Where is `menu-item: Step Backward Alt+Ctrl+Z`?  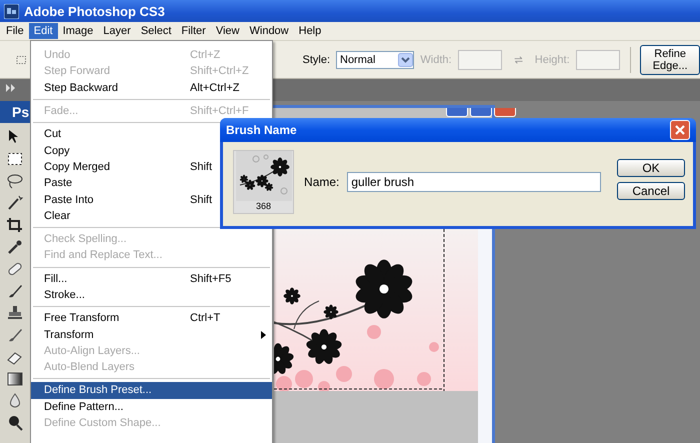 menu-item: Step Backward Alt+Ctrl+Z is located at coordinates (151, 88).